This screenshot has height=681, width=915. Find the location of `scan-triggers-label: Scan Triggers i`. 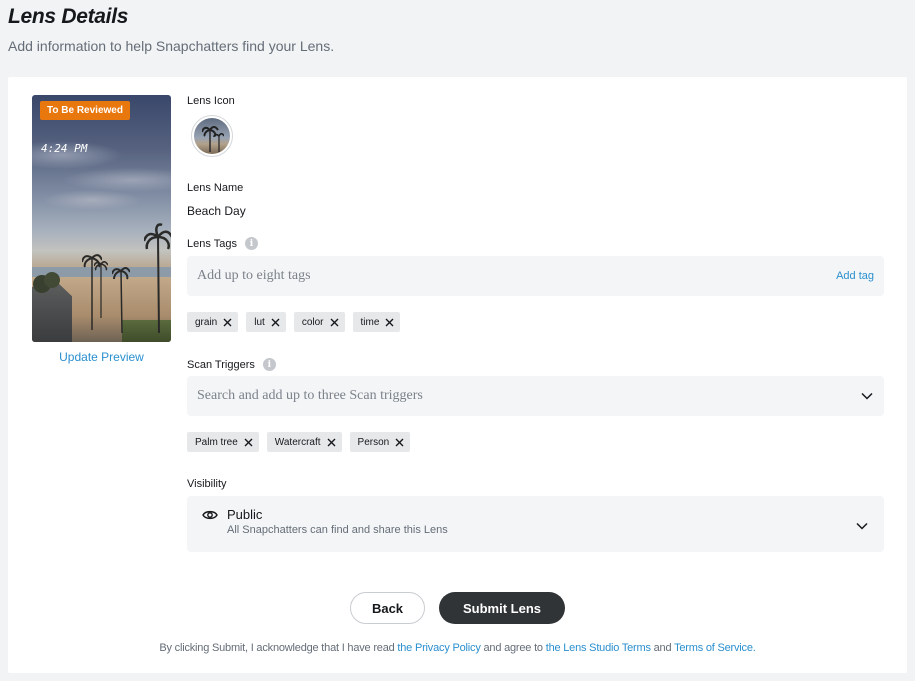

scan-triggers-label: Scan Triggers i is located at coordinates (231, 364).